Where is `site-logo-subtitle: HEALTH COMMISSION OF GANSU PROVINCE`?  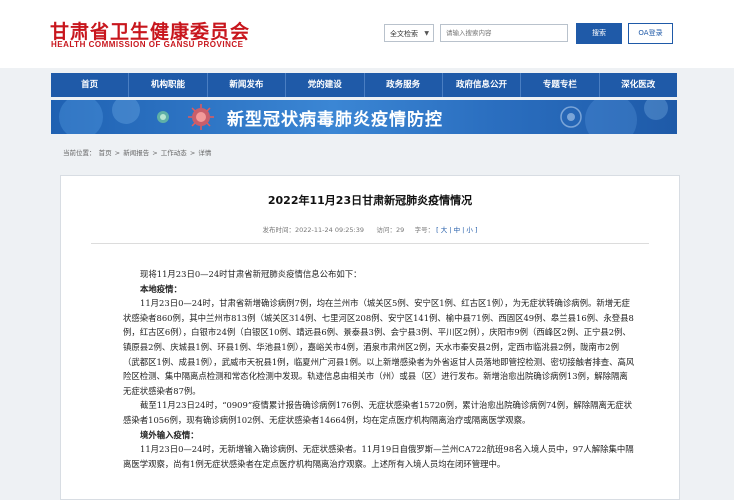 site-logo-subtitle: HEALTH COMMISSION OF GANSU PROVINCE is located at coordinates (147, 44).